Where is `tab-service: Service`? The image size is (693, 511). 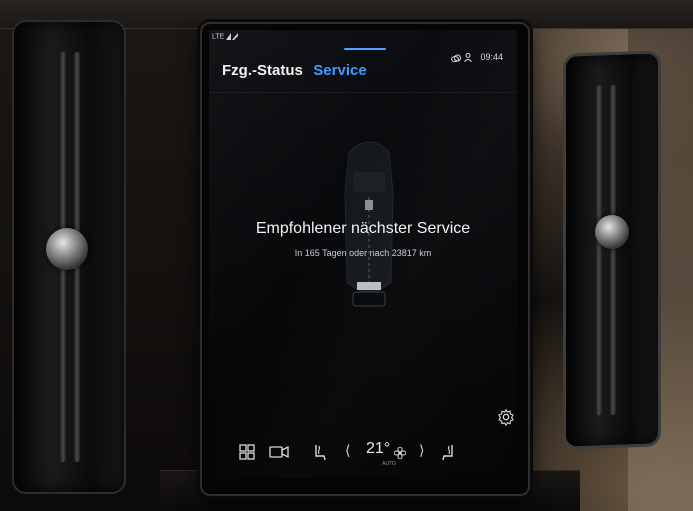
tab-service: Service is located at coordinates (339, 70).